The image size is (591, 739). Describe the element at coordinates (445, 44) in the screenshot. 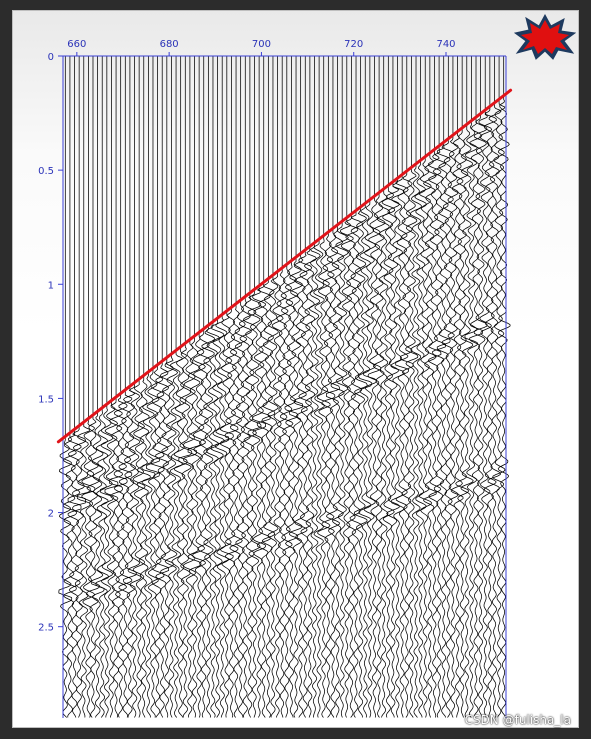

I see `x-tick-label: 740` at that location.